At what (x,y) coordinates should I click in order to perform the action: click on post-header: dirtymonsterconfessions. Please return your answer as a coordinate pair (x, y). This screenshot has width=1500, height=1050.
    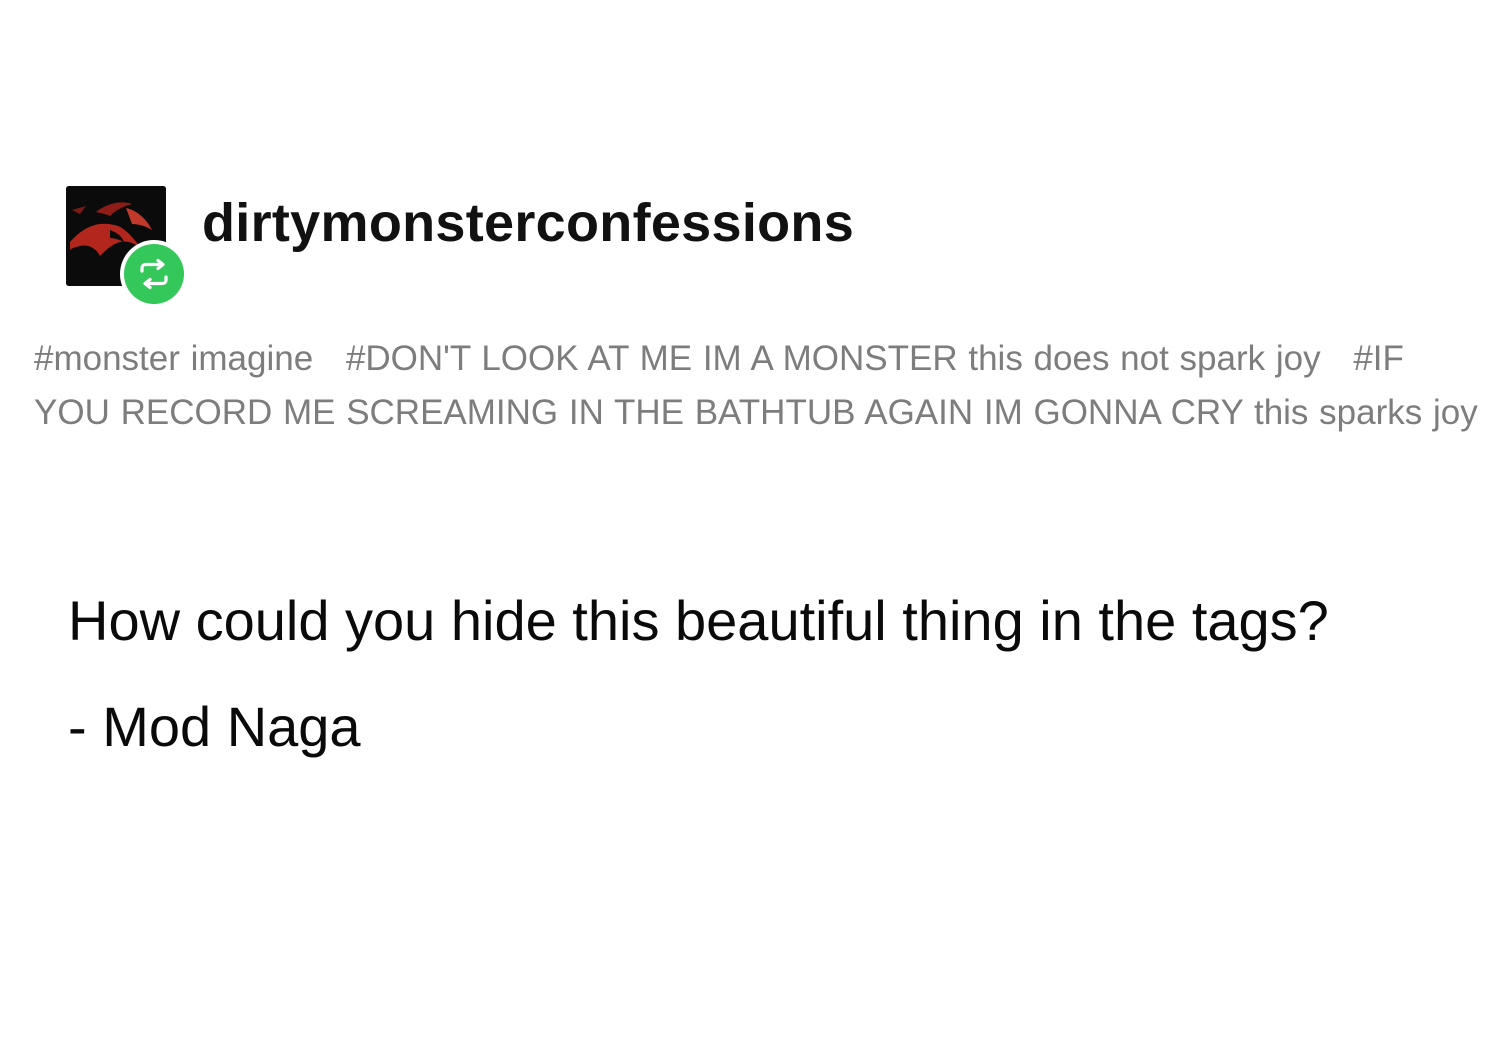
    Looking at the image, I should click on (460, 247).